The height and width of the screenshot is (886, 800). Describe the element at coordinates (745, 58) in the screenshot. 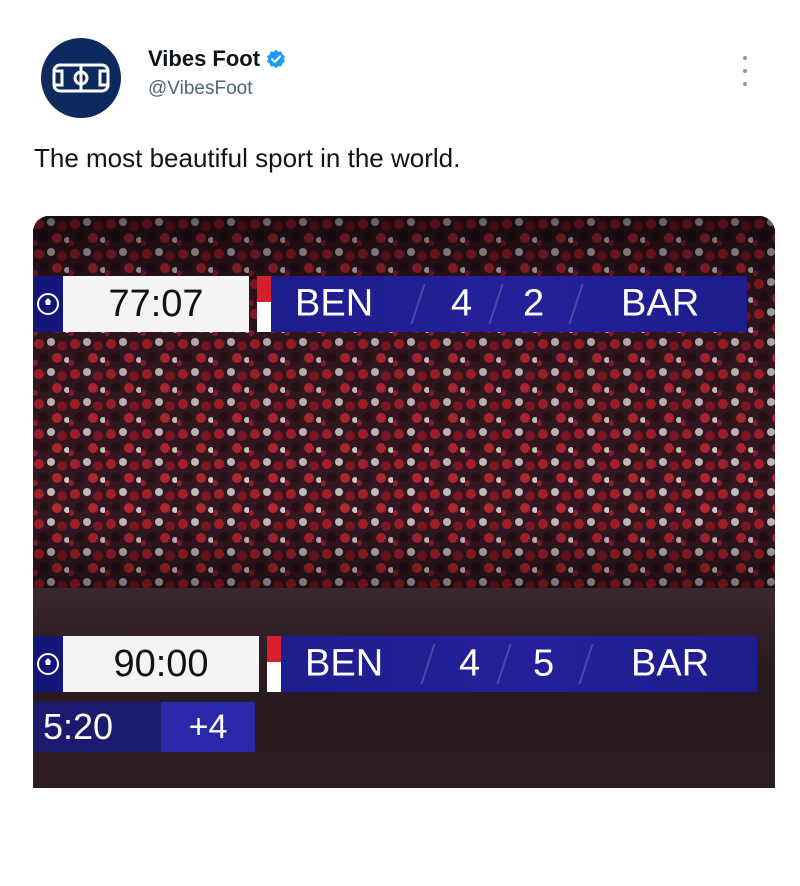

I see `more-vertical-icon` at that location.